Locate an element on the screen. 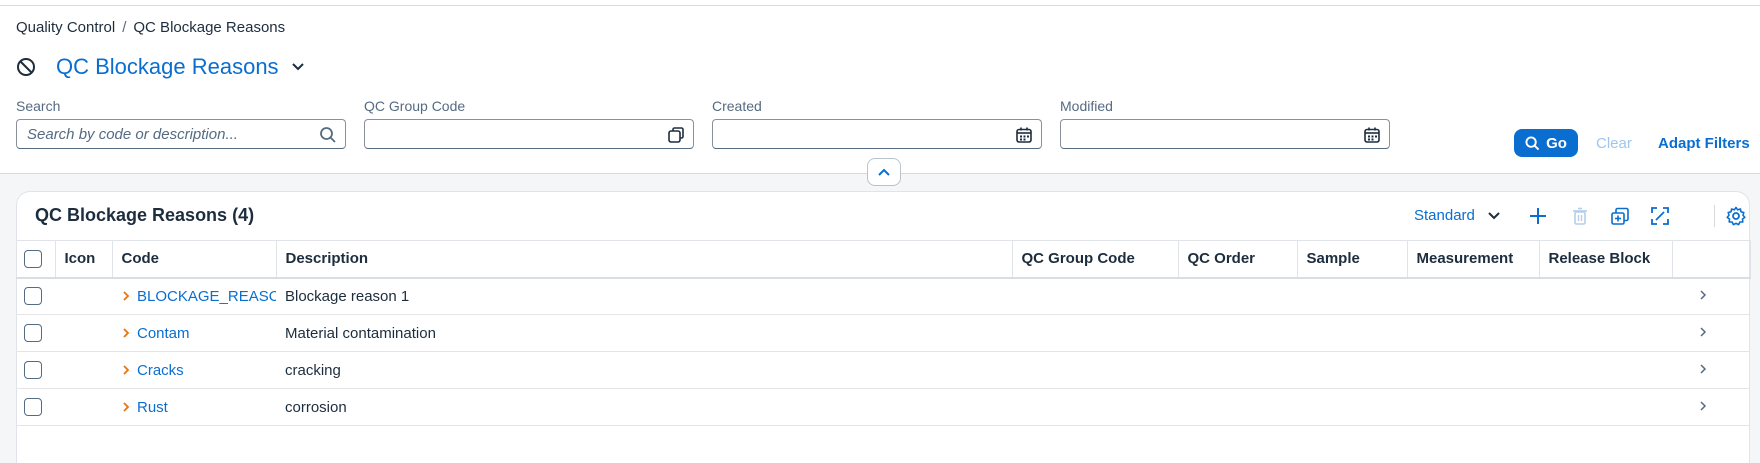 The width and height of the screenshot is (1760, 463). table-row: Contam Material contamination is located at coordinates (883, 333).